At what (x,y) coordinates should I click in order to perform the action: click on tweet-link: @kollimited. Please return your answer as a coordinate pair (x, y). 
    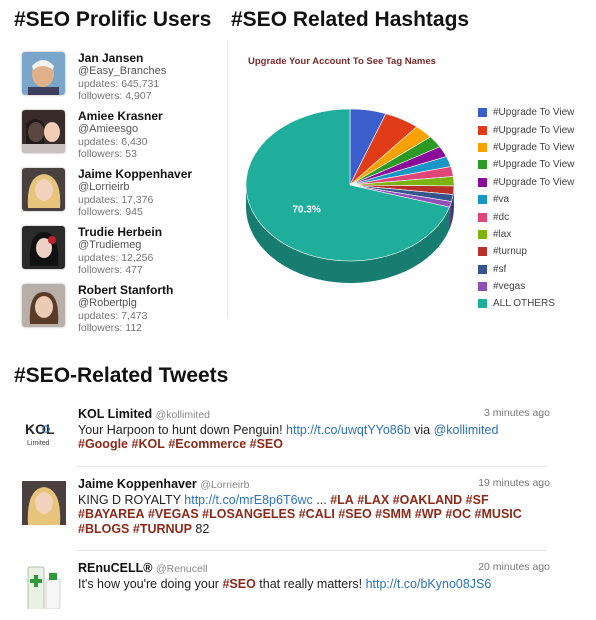
    Looking at the image, I should click on (466, 430).